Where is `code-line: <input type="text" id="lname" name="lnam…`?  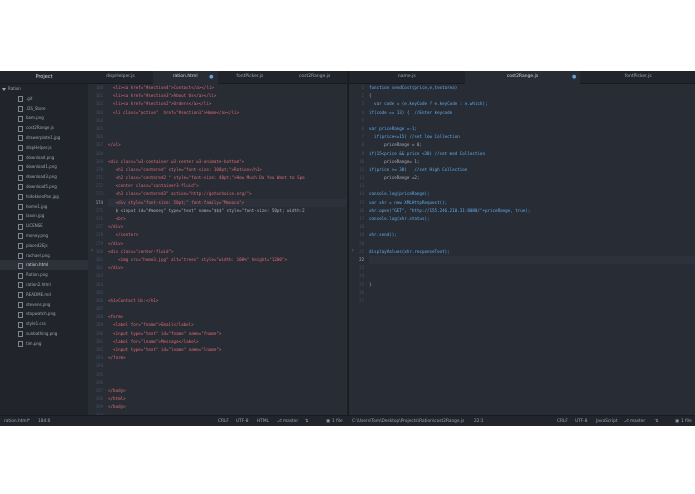
code-line: <input type="text" id="lname" name="lnam… is located at coordinates (227, 350).